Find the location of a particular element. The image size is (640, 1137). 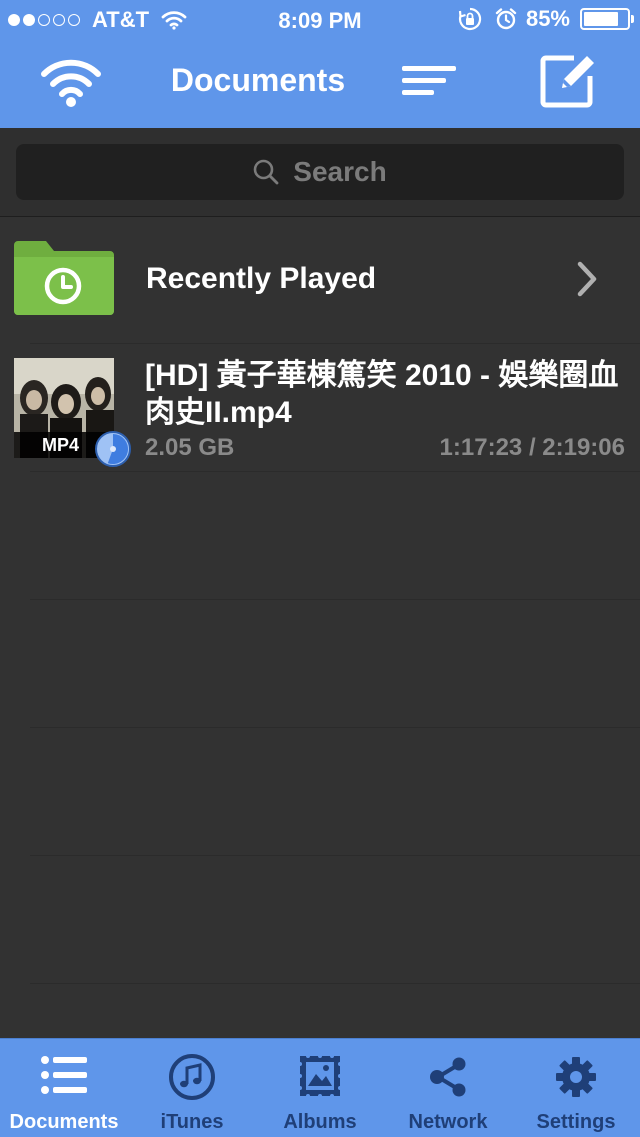

photo-stamp-icon is located at coordinates (320, 1076).